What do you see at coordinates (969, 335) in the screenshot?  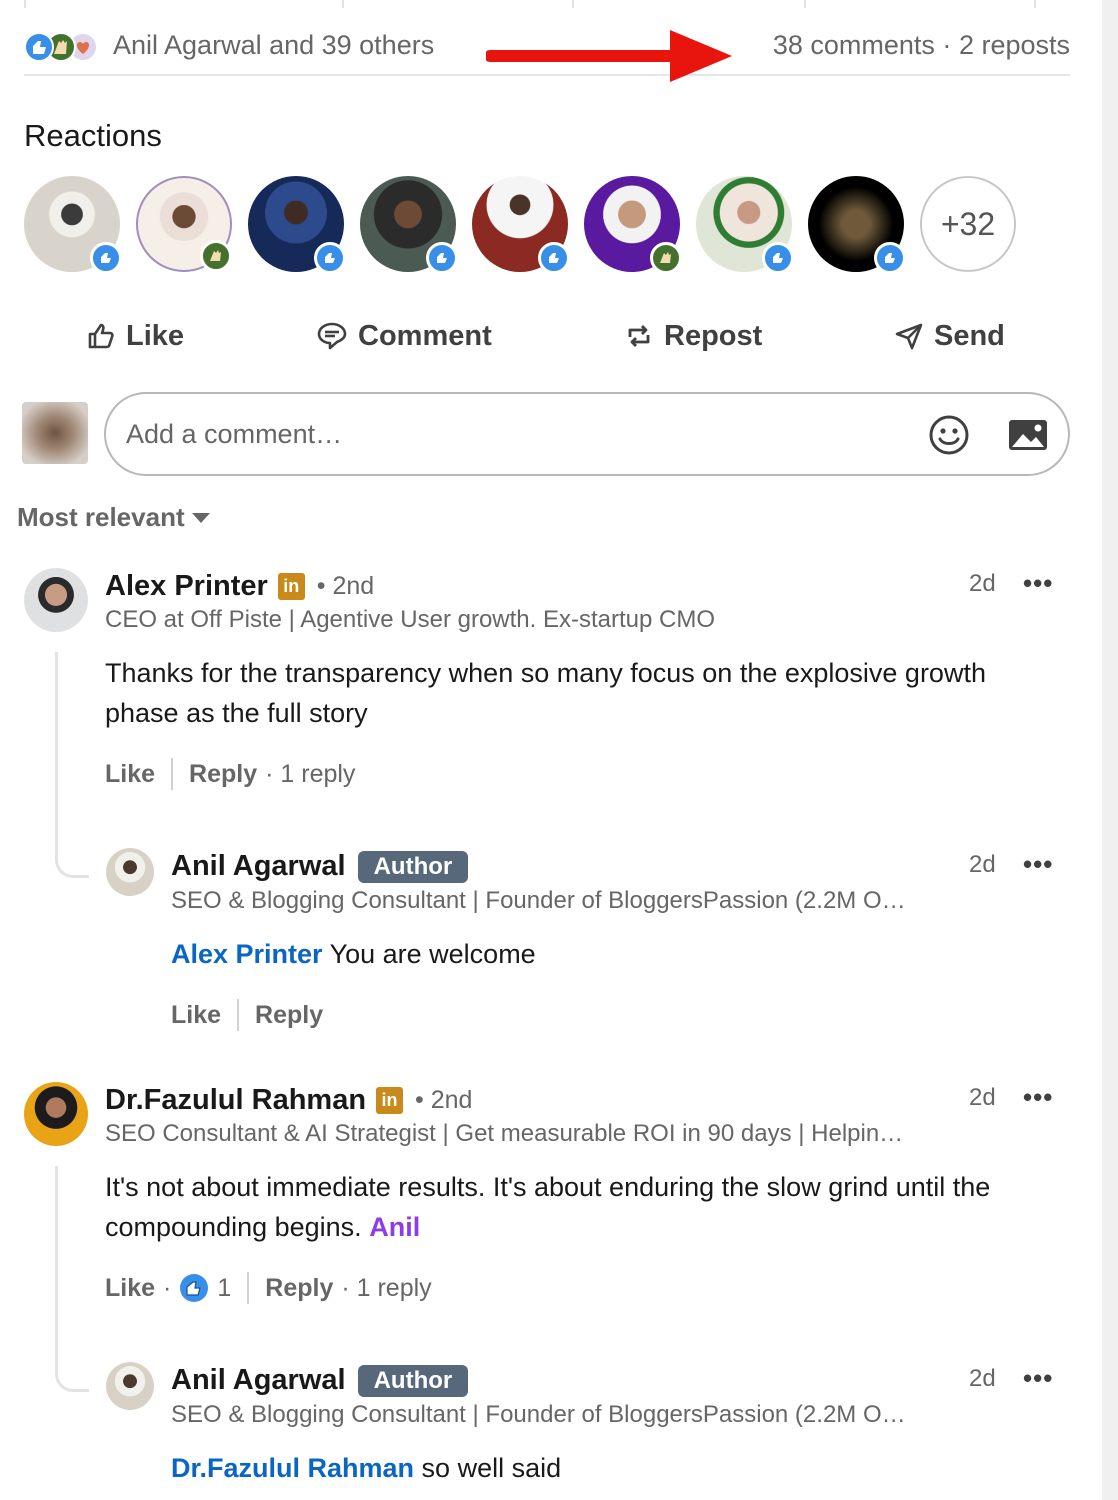 I see `send-label: Send` at bounding box center [969, 335].